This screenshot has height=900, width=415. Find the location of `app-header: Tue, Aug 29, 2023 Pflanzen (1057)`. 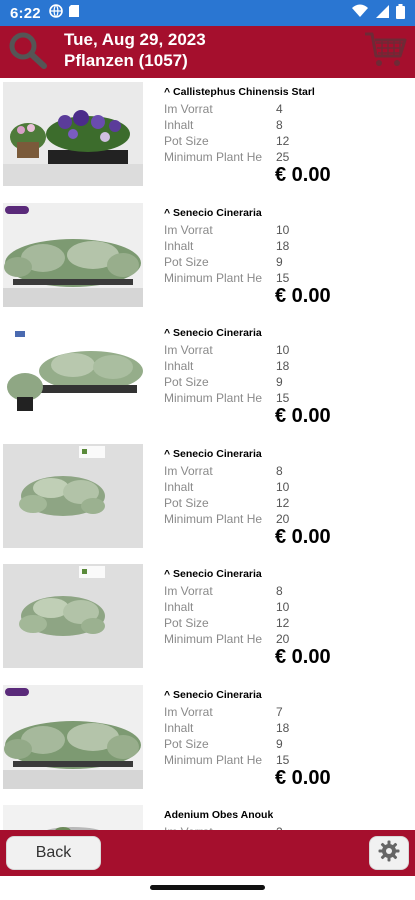

app-header: Tue, Aug 29, 2023 Pflanzen (1057) is located at coordinates (207, 52).